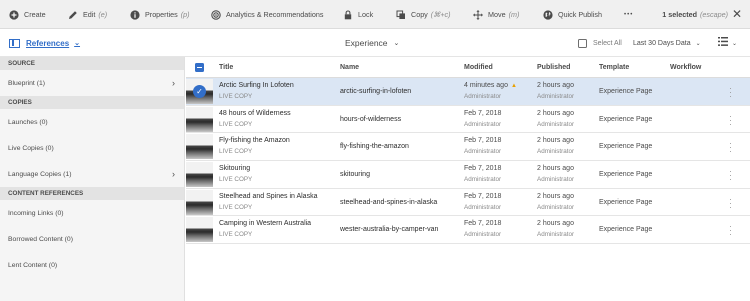  I want to click on row-title: 48 hours of Wilderness, so click(255, 113).